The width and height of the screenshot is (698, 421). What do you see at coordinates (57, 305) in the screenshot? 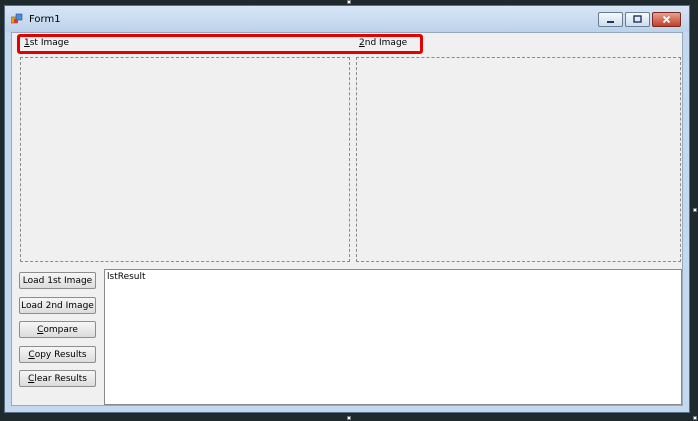
I see `load-2nd-image-button: Load 2nd Image` at bounding box center [57, 305].